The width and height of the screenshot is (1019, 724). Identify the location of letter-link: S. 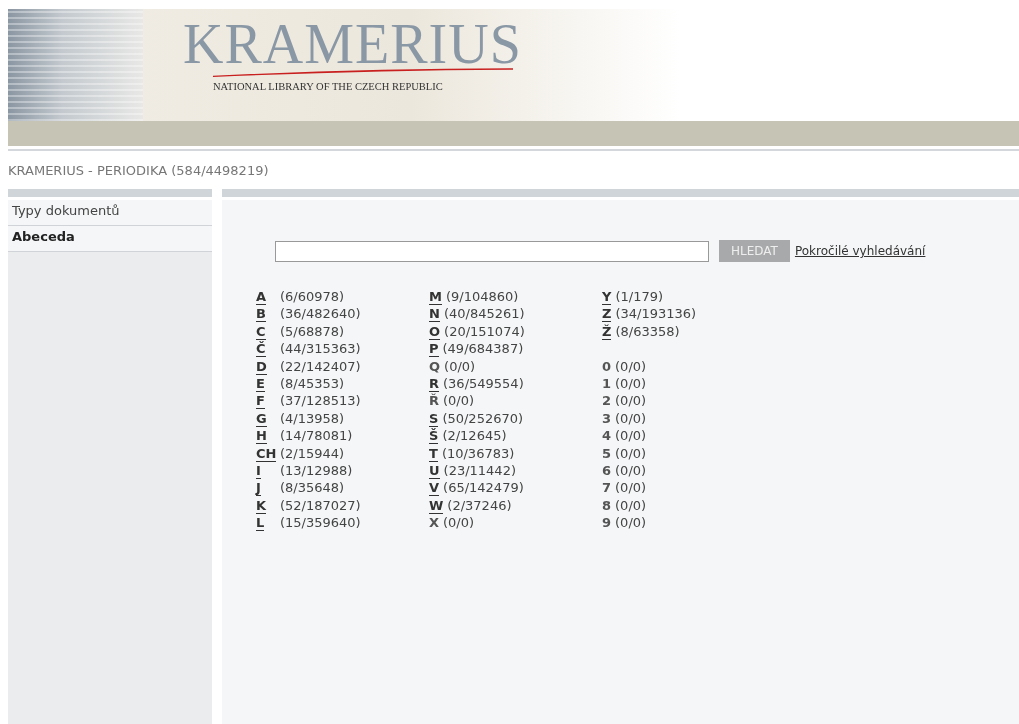
(434, 418).